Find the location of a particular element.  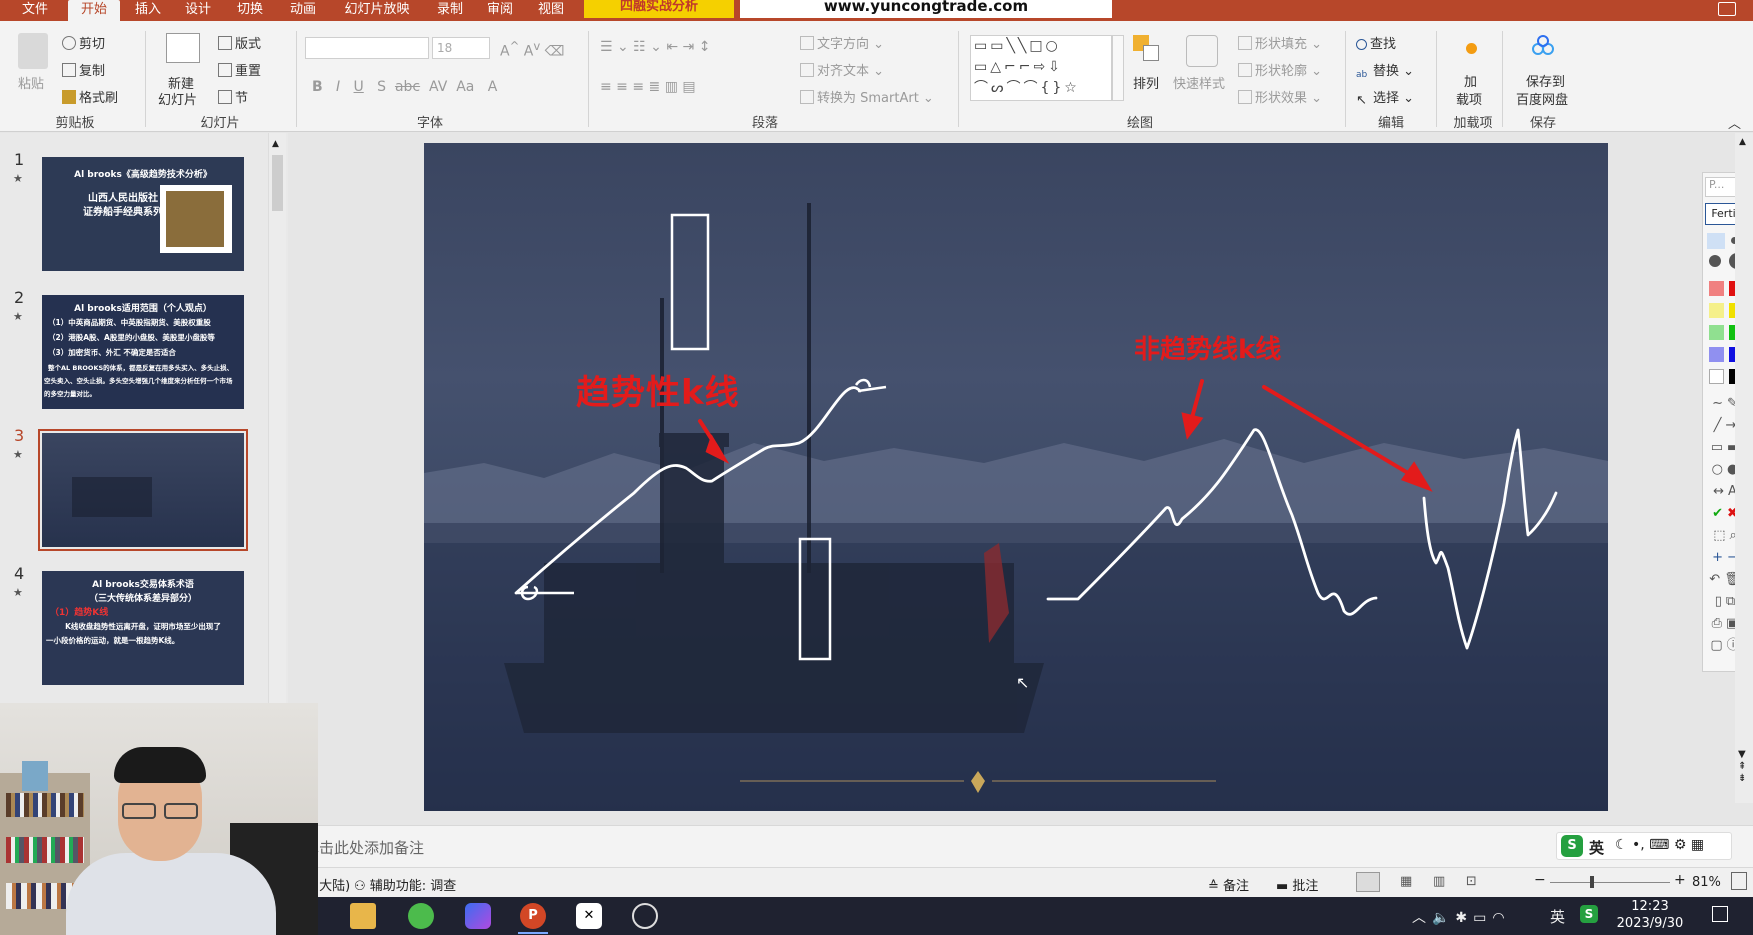

baidu-cloud-icon is located at coordinates (1544, 46).